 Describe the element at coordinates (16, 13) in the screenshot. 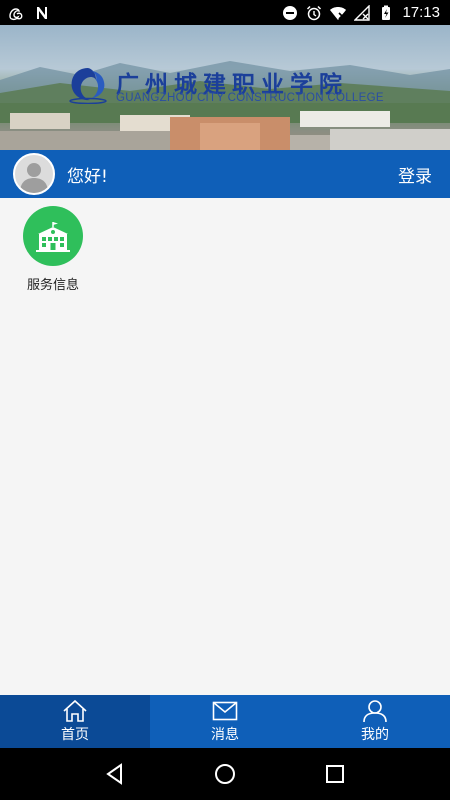

I see `uc-browser-icon` at that location.